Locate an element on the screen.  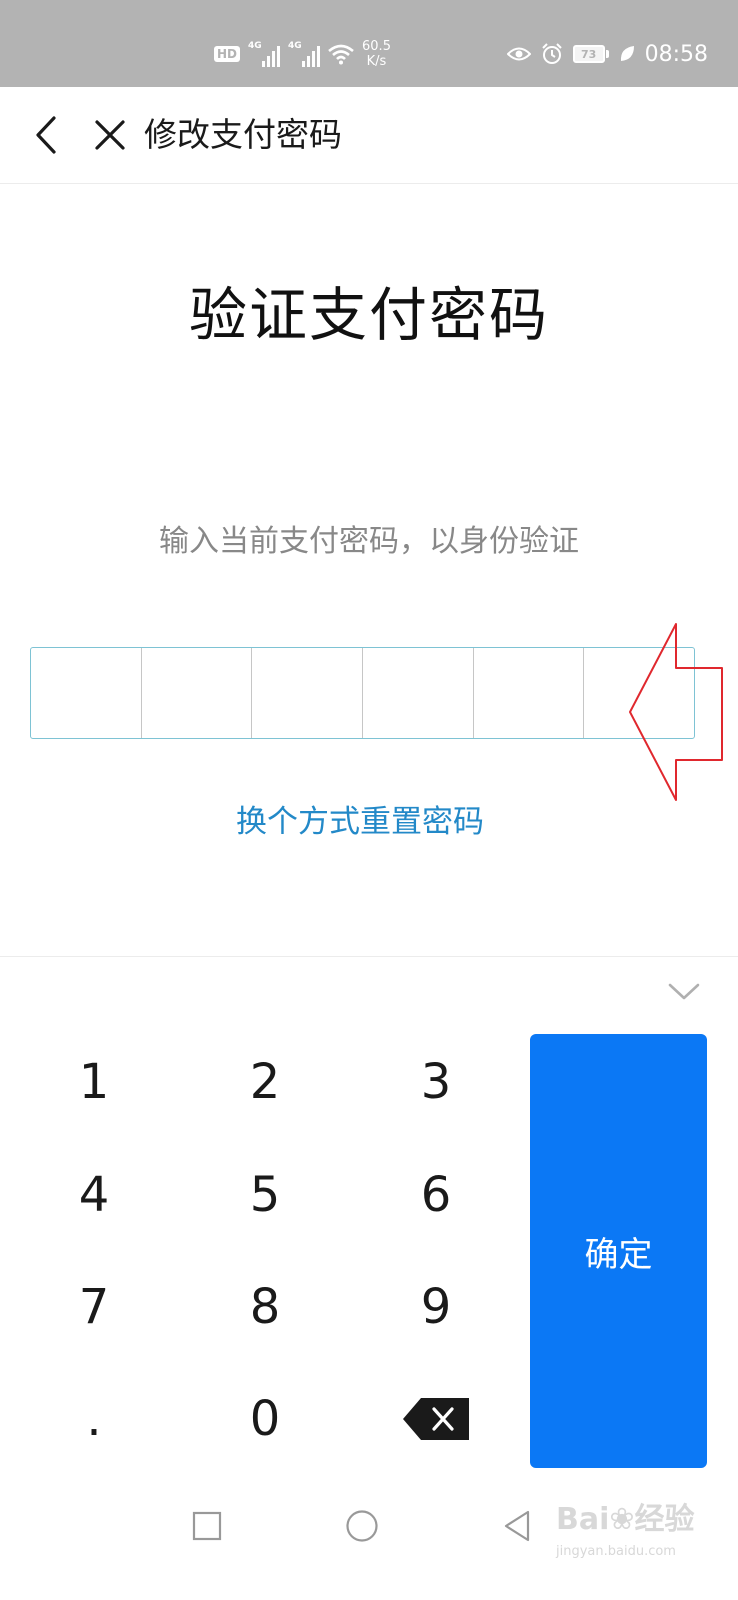
signal-label-1: 4G is located at coordinates (255, 46).